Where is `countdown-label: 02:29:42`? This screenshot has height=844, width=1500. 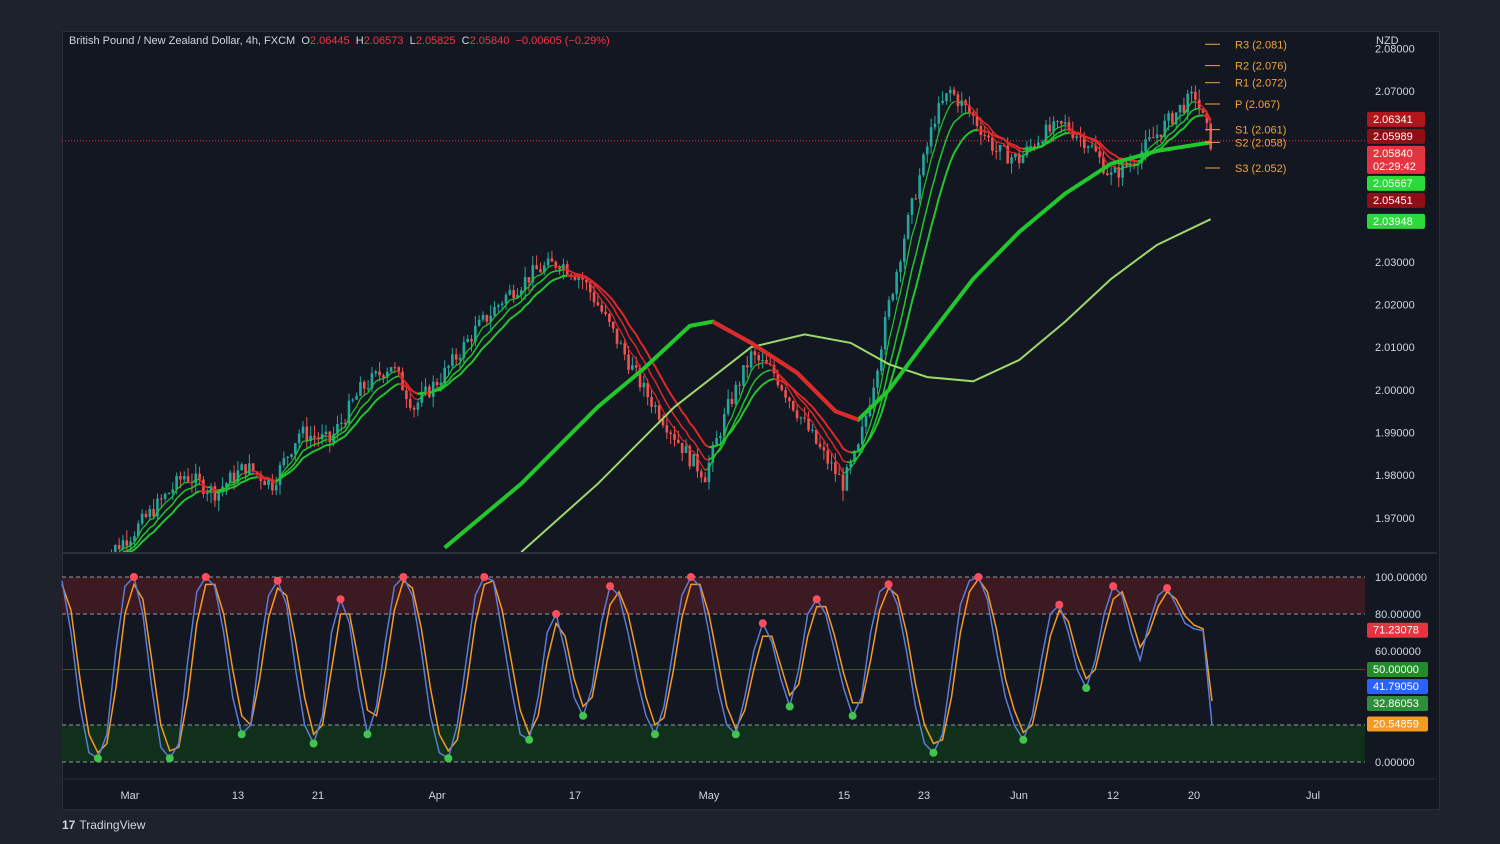 countdown-label: 02:29:42 is located at coordinates (1394, 167).